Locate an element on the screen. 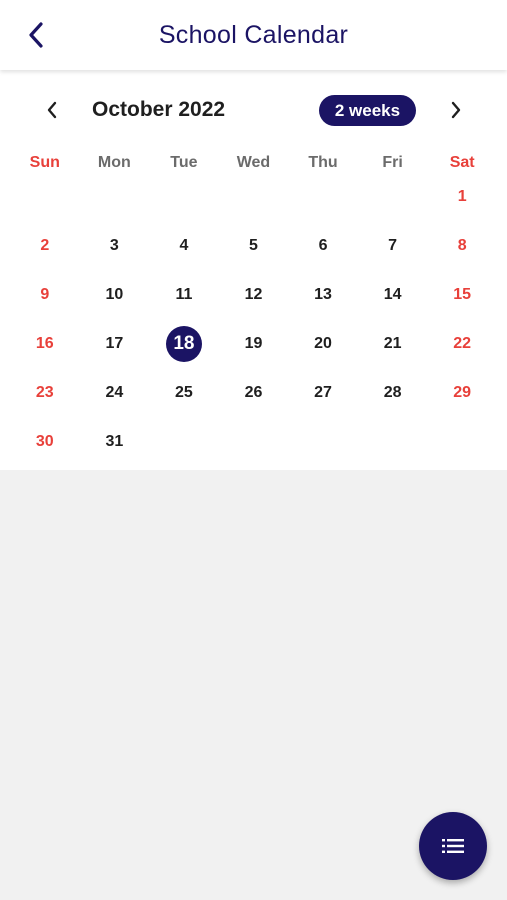 Image resolution: width=507 pixels, height=900 pixels. calendar-day: 15 is located at coordinates (462, 294).